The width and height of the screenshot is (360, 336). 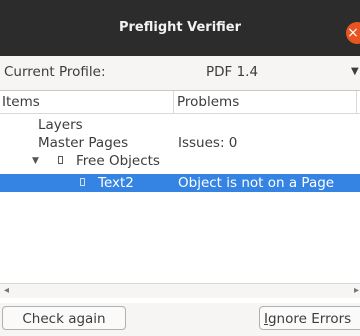 What do you see at coordinates (118, 161) in the screenshot?
I see `row-item: Free Objects` at bounding box center [118, 161].